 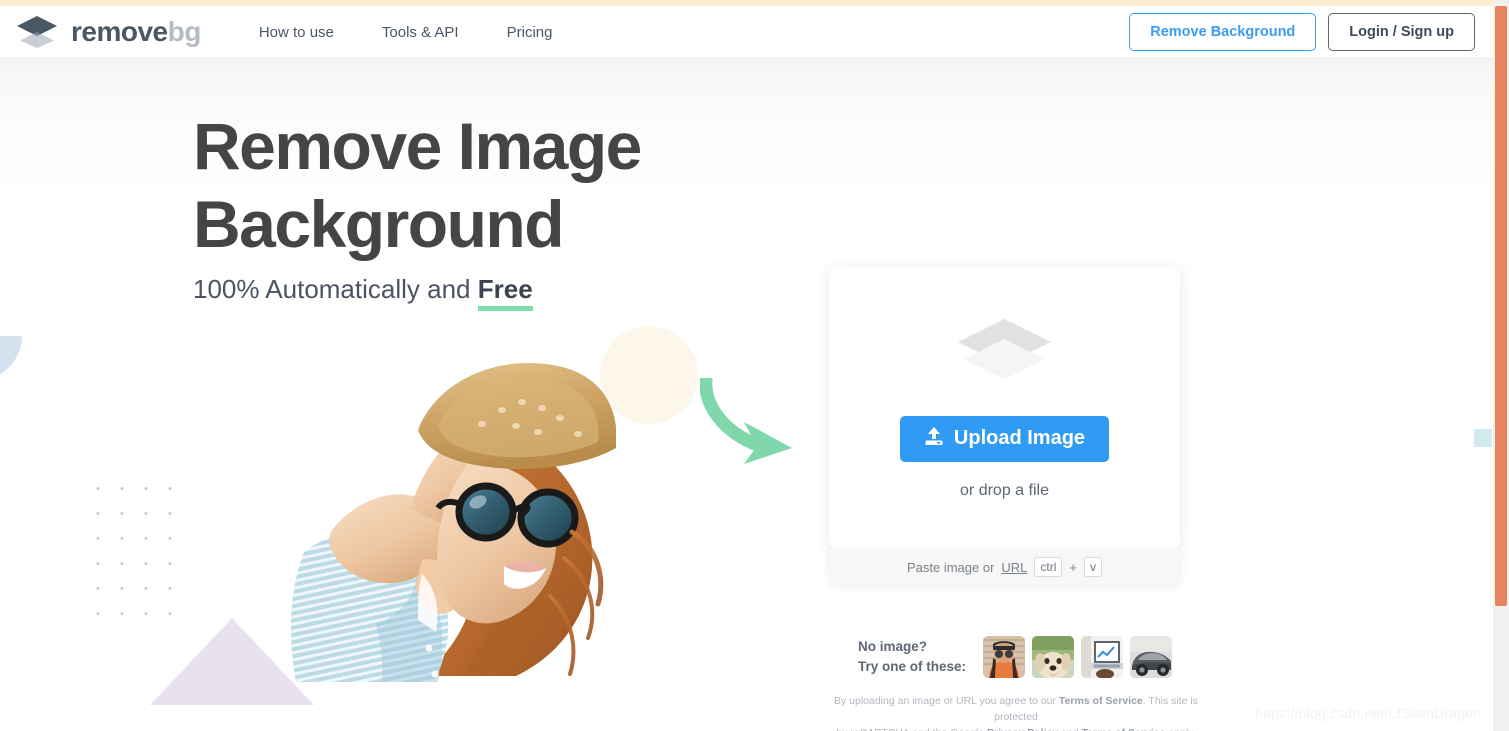 I want to click on hero-title-line-2: Background, so click(x=379, y=223).